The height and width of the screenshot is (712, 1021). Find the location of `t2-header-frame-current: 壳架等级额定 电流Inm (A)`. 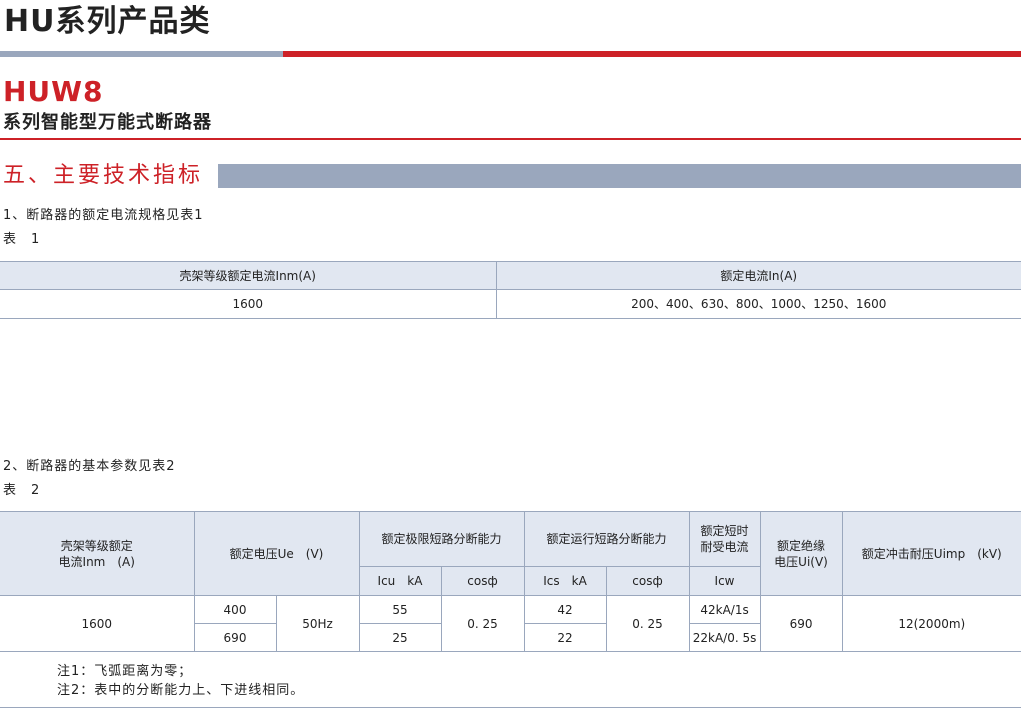

t2-header-frame-current: 壳架等级额定 电流Inm (A) is located at coordinates (97, 553).